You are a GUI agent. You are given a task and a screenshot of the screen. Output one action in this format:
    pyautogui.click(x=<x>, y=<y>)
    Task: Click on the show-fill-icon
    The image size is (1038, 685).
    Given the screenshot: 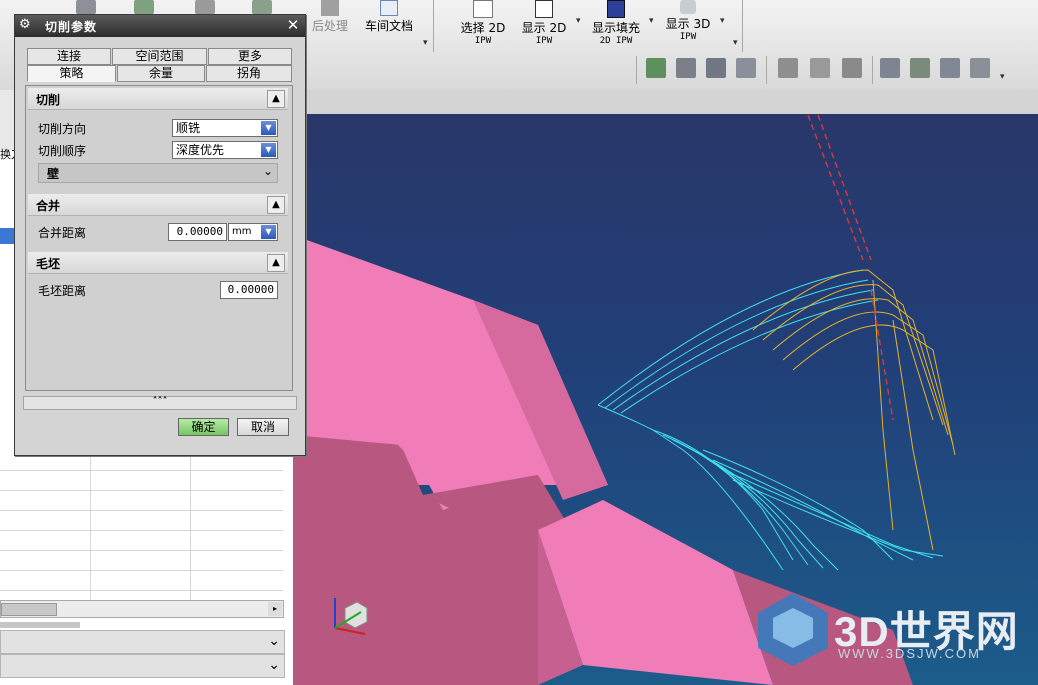 What is the action you would take?
    pyautogui.click(x=616, y=9)
    